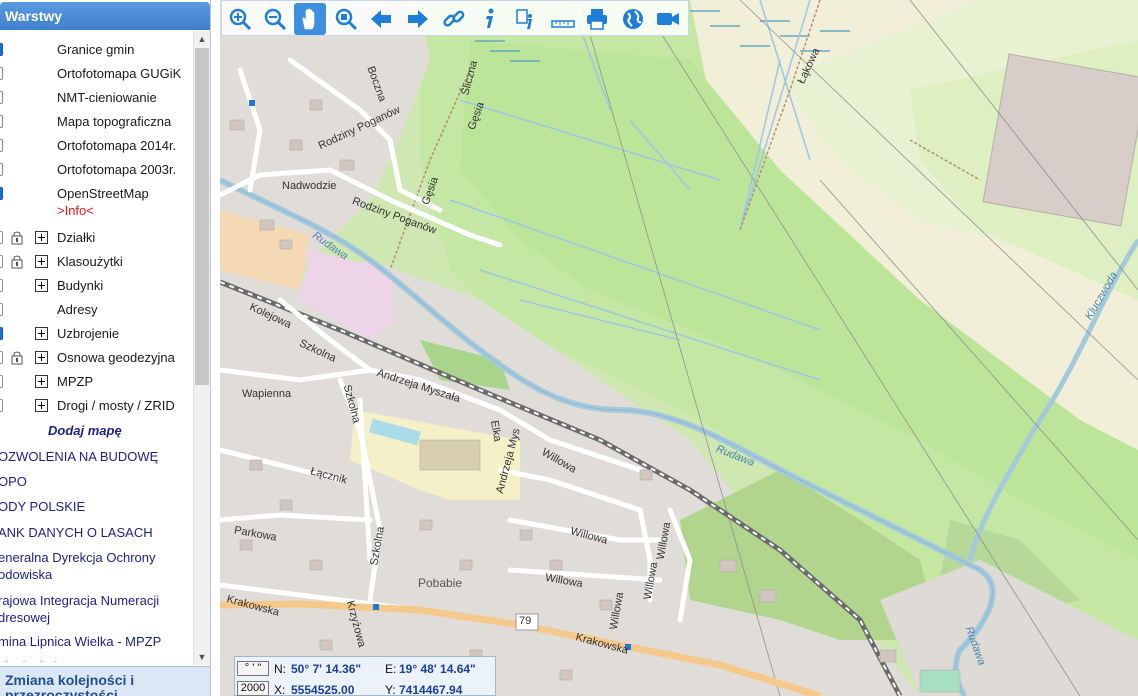 The height and width of the screenshot is (696, 1138). I want to click on external-map-link-label: mina Lipnica Wielka - MPZP, so click(81, 641).